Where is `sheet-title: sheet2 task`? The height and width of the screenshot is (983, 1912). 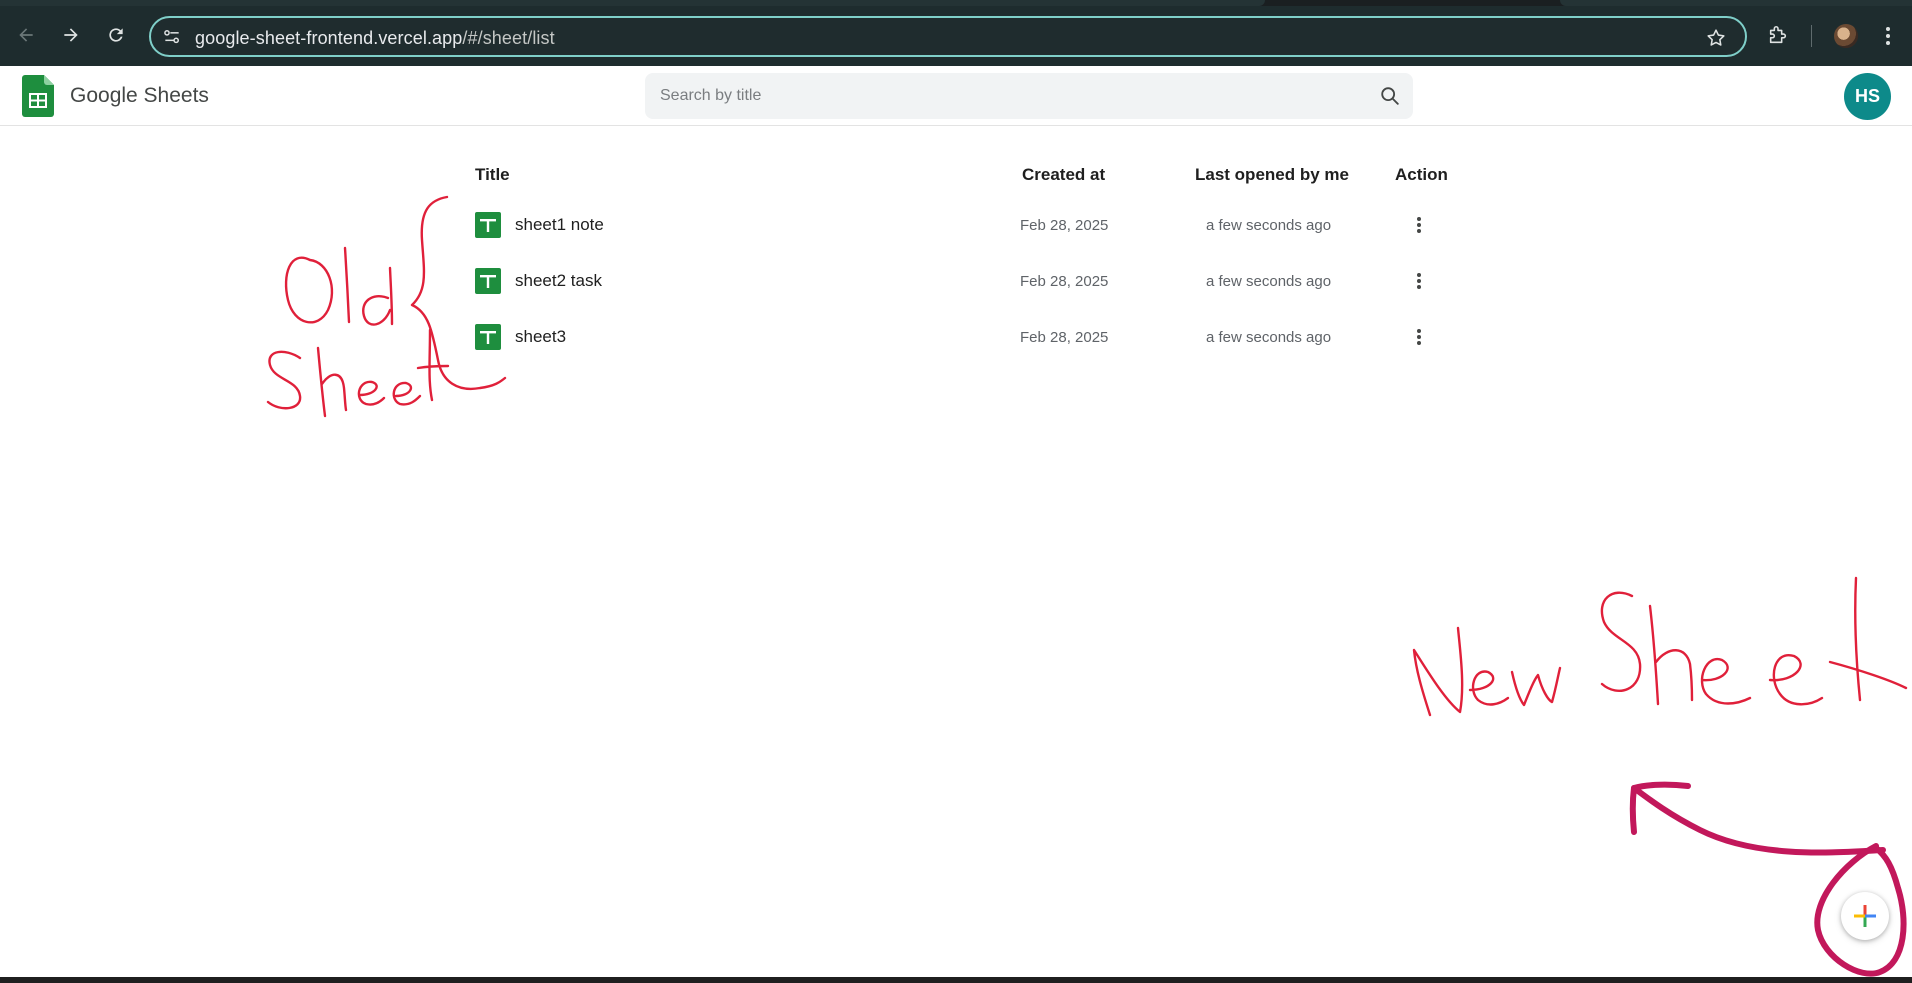 sheet-title: sheet2 task is located at coordinates (558, 281).